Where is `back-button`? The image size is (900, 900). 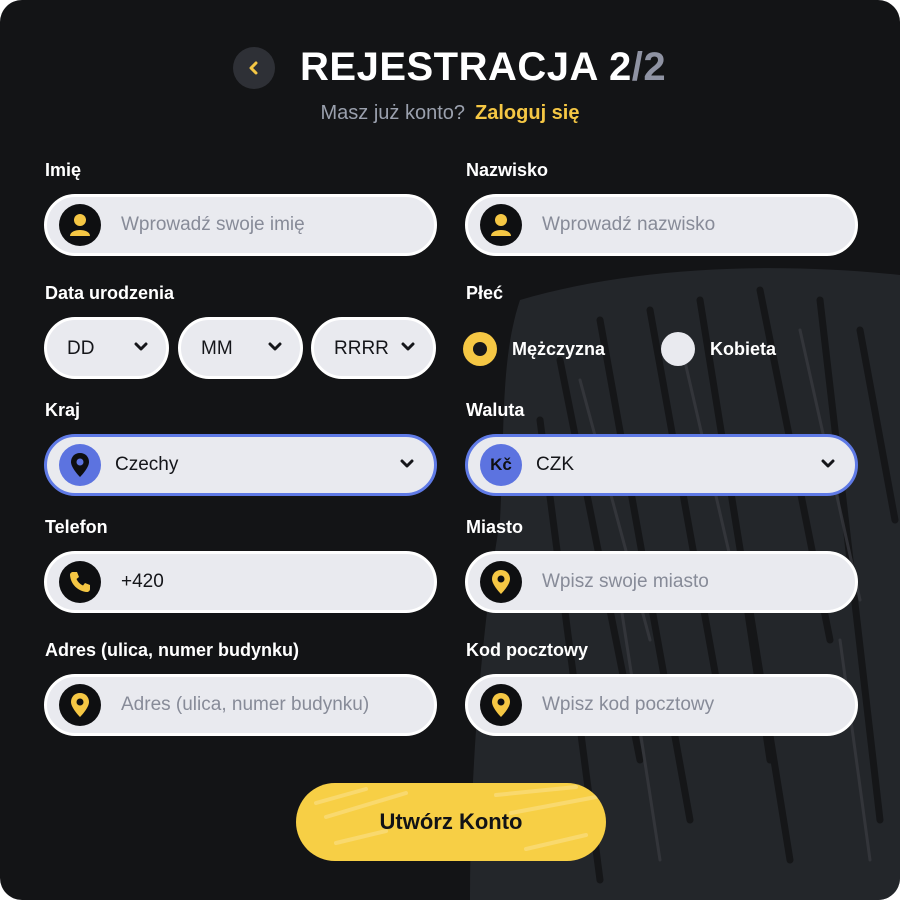
back-button is located at coordinates (254, 68).